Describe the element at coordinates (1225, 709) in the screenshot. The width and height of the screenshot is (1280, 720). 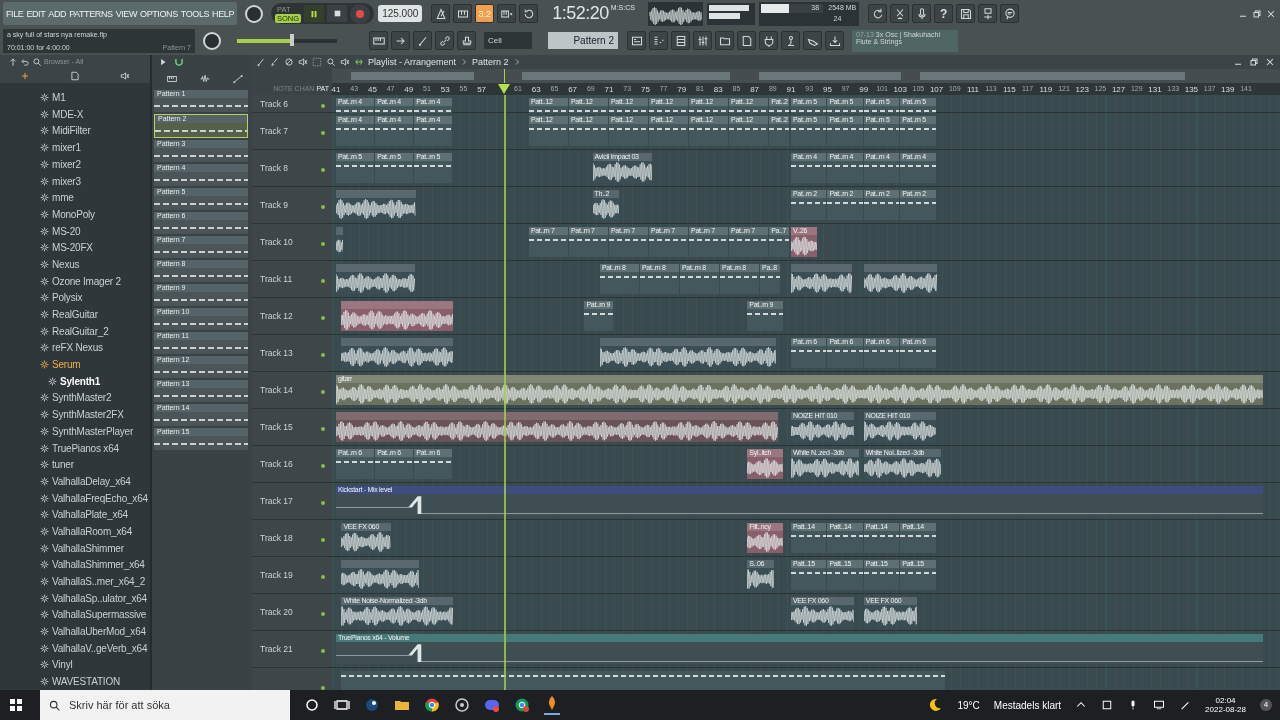
I see `clock-date: 2022-08-28` at that location.